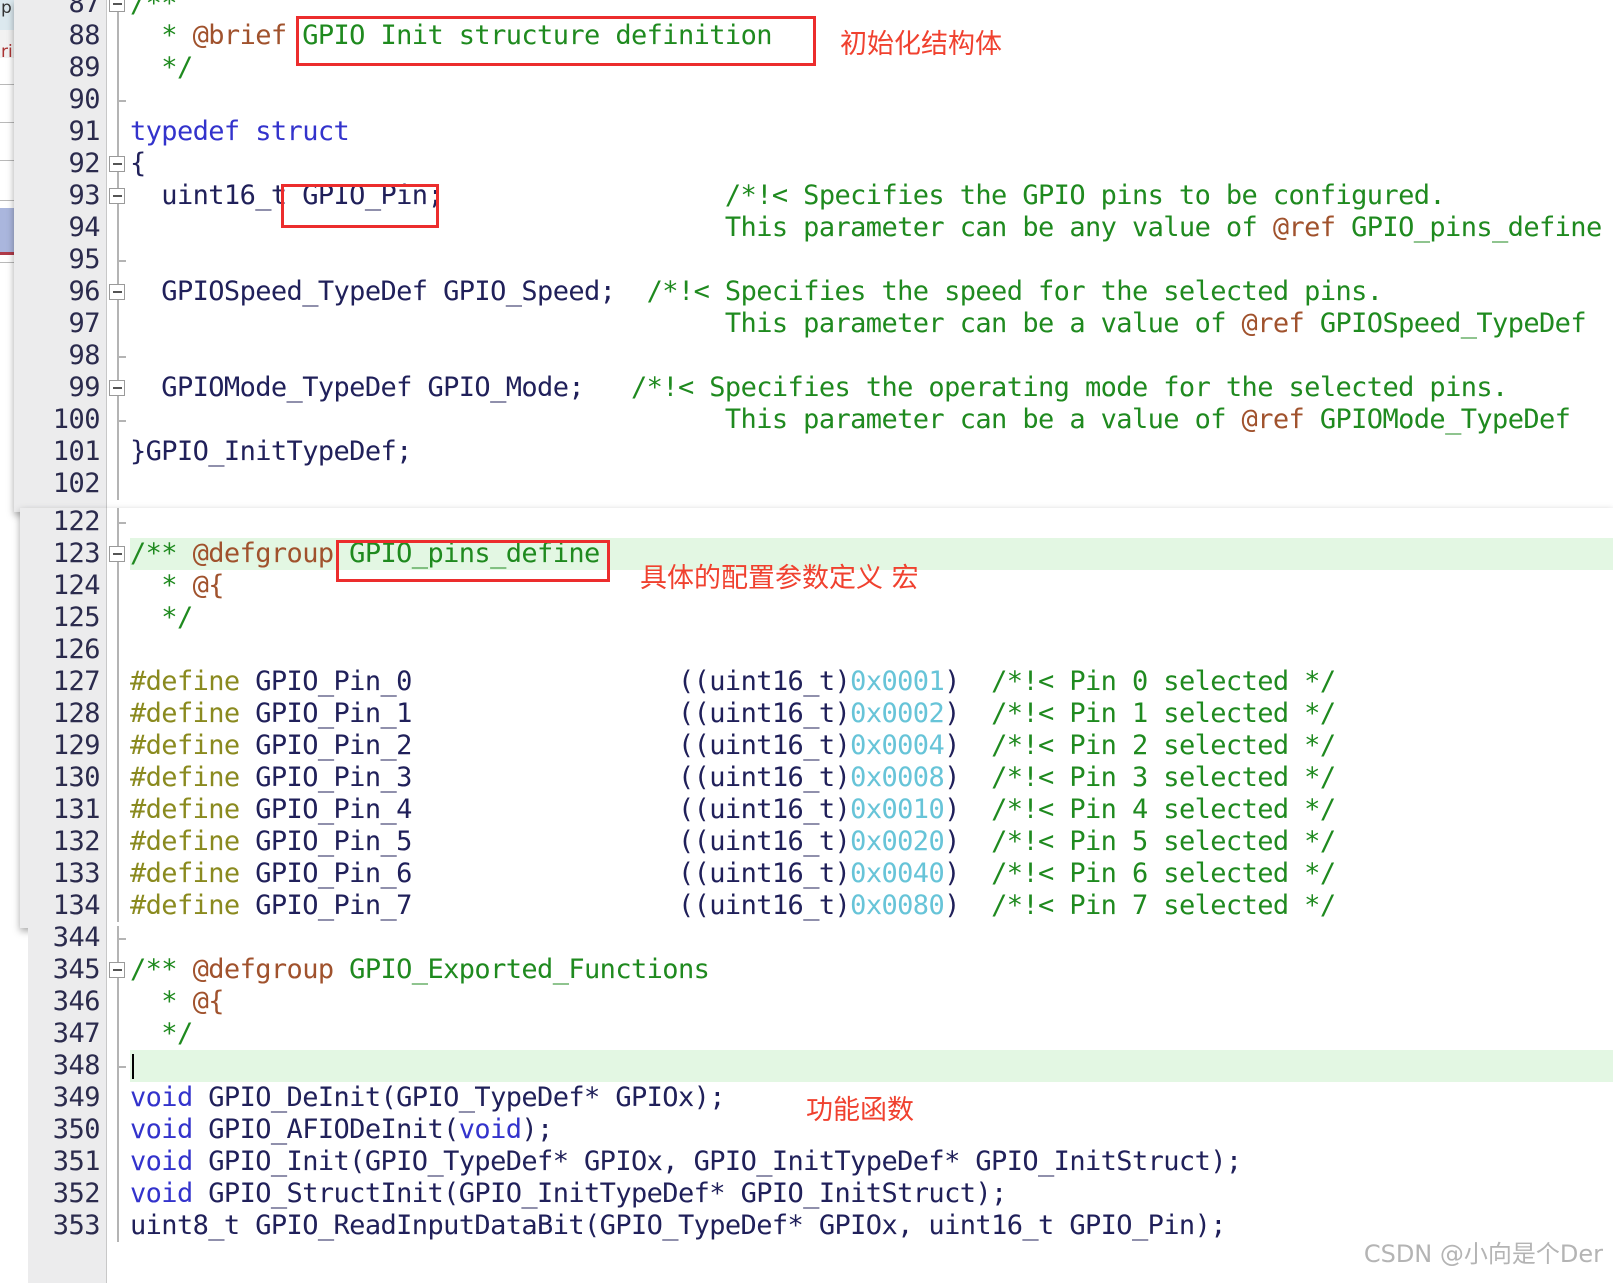 The height and width of the screenshot is (1283, 1613). What do you see at coordinates (820, 1002) in the screenshot?
I see `code-line: 346 * @{` at bounding box center [820, 1002].